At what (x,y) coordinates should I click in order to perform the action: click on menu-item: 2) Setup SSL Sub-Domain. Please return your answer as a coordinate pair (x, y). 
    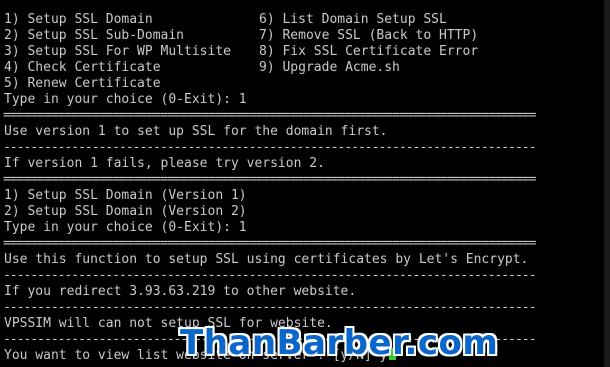
    Looking at the image, I should click on (94, 35).